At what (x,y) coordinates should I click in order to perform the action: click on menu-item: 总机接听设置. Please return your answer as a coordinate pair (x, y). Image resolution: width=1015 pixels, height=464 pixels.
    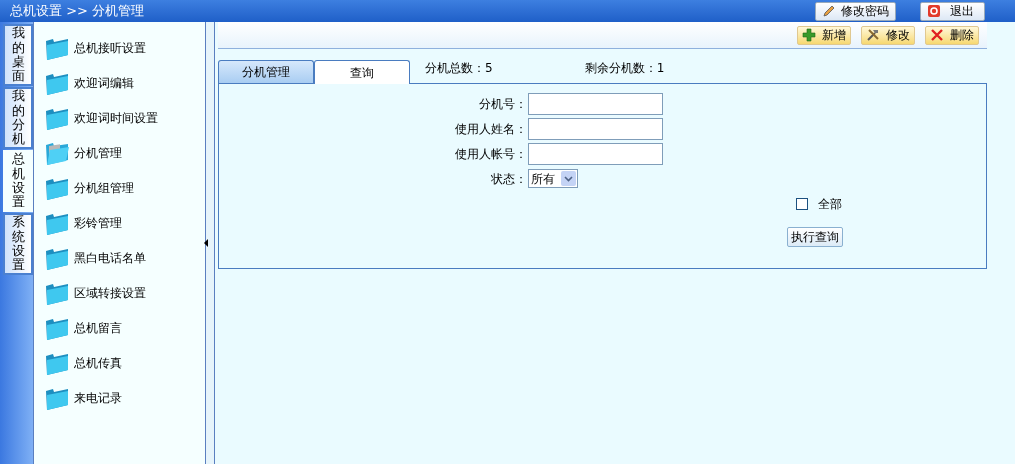
    Looking at the image, I should click on (124, 48).